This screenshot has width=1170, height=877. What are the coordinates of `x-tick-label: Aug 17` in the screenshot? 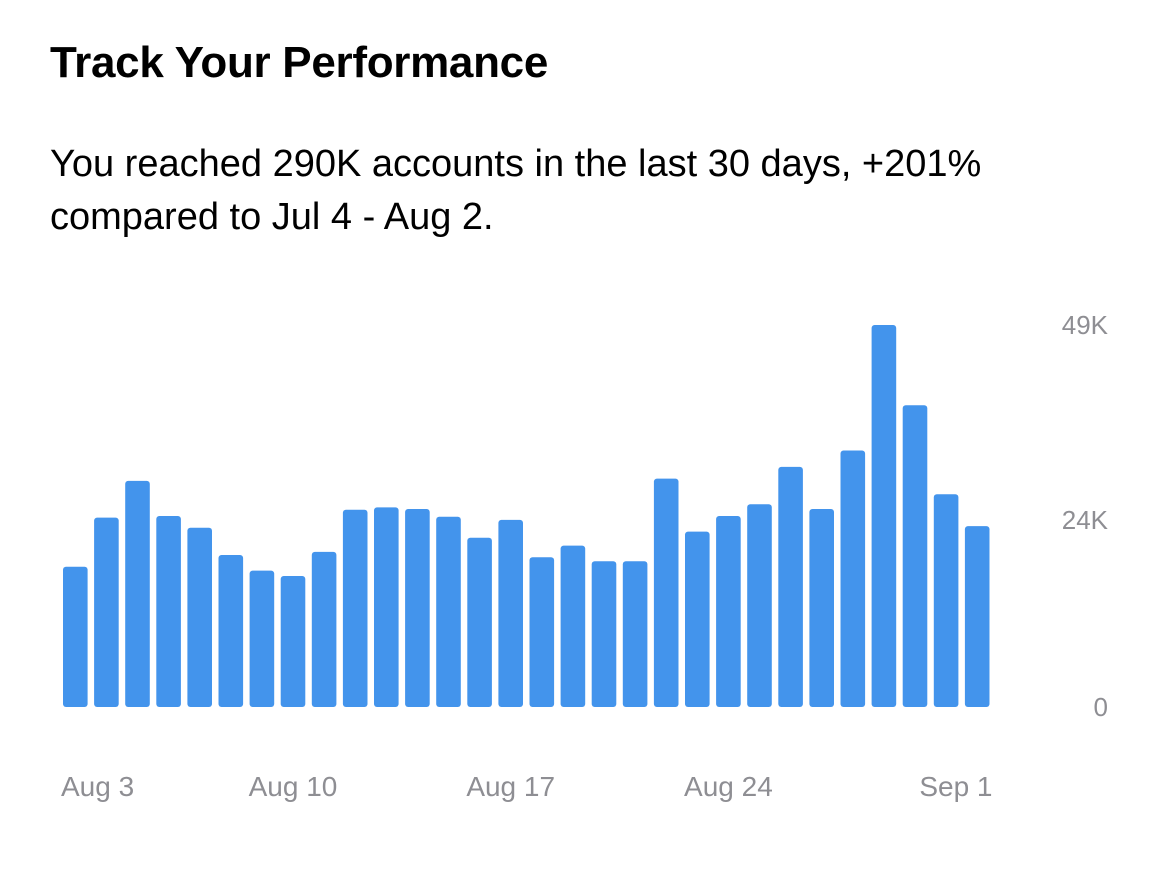 It's located at (510, 786).